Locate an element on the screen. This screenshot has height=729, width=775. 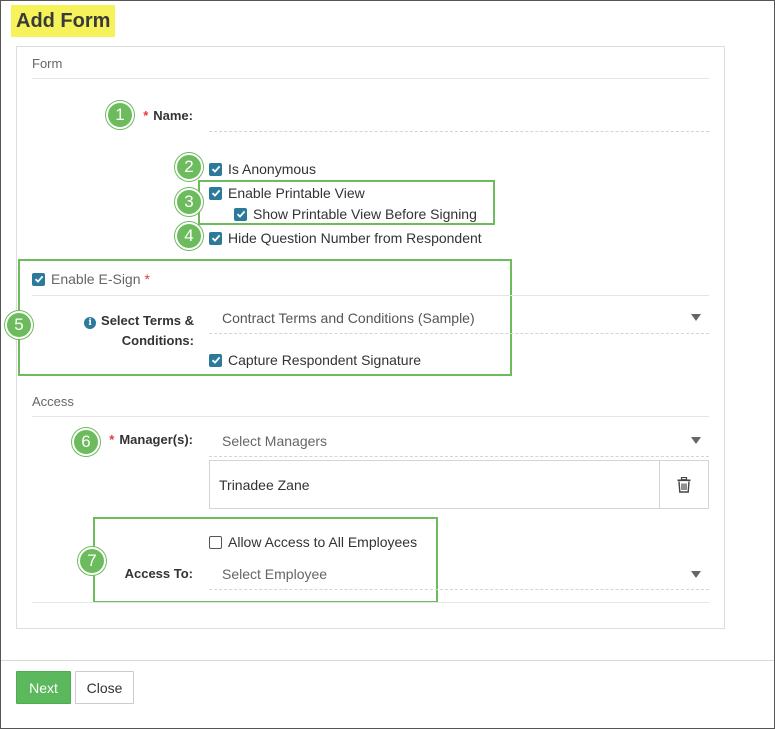
show-printable-before-signing-checkbox is located at coordinates (240, 214).